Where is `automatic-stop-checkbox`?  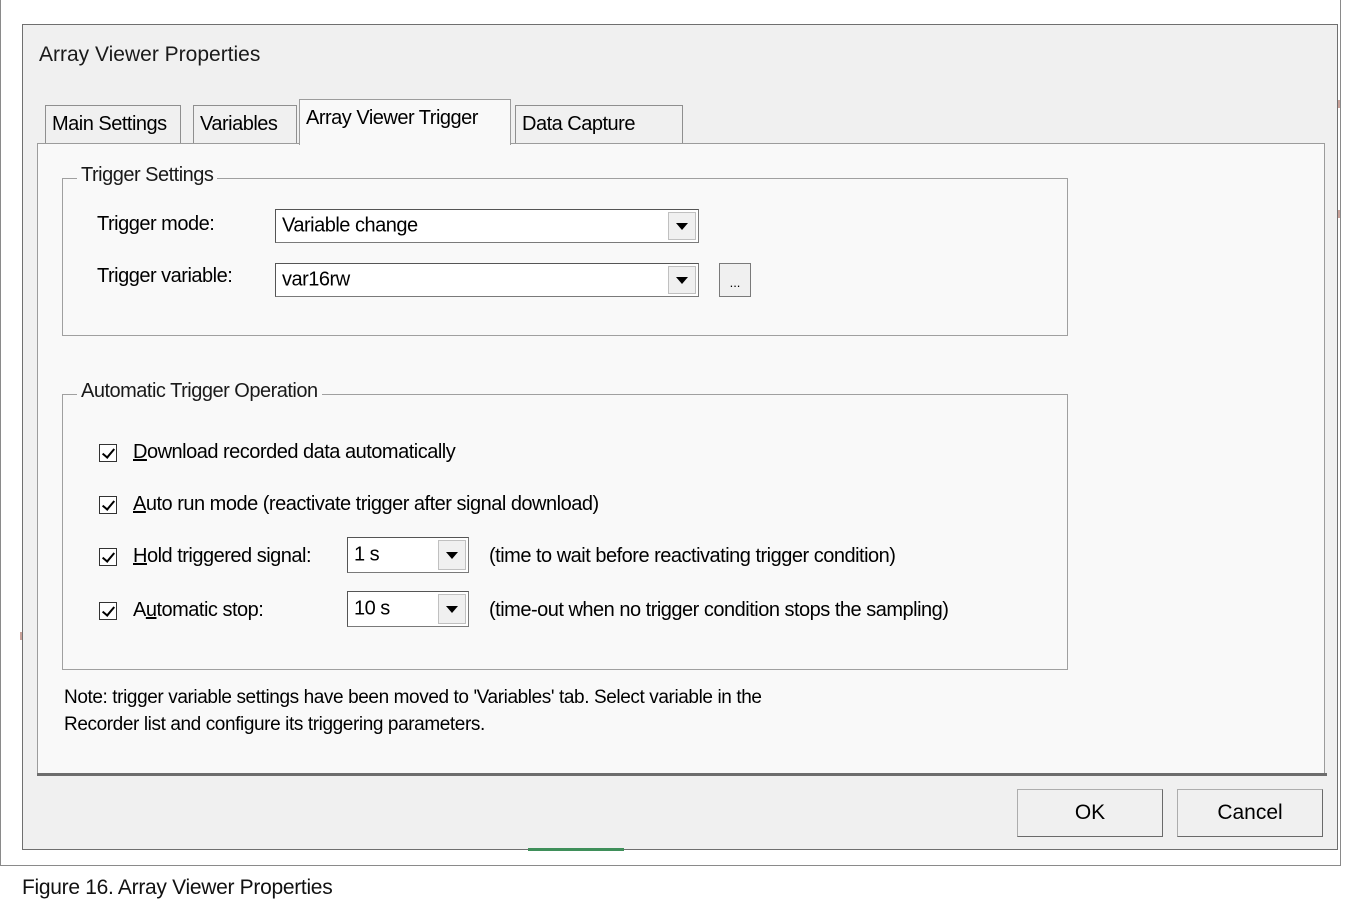
automatic-stop-checkbox is located at coordinates (108, 610).